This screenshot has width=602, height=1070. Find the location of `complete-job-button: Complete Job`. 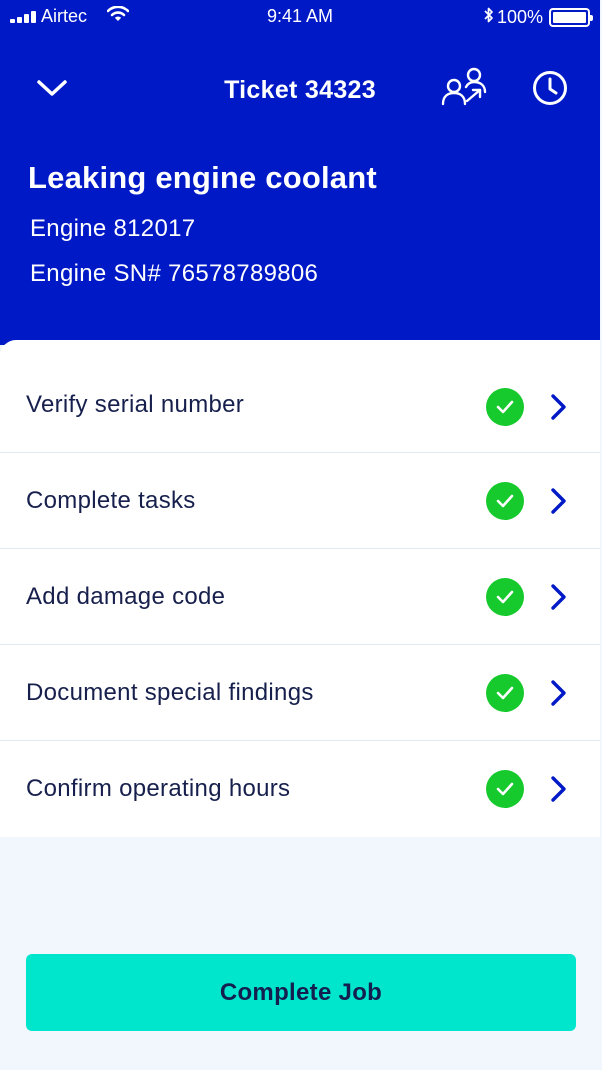

complete-job-button: Complete Job is located at coordinates (301, 992).